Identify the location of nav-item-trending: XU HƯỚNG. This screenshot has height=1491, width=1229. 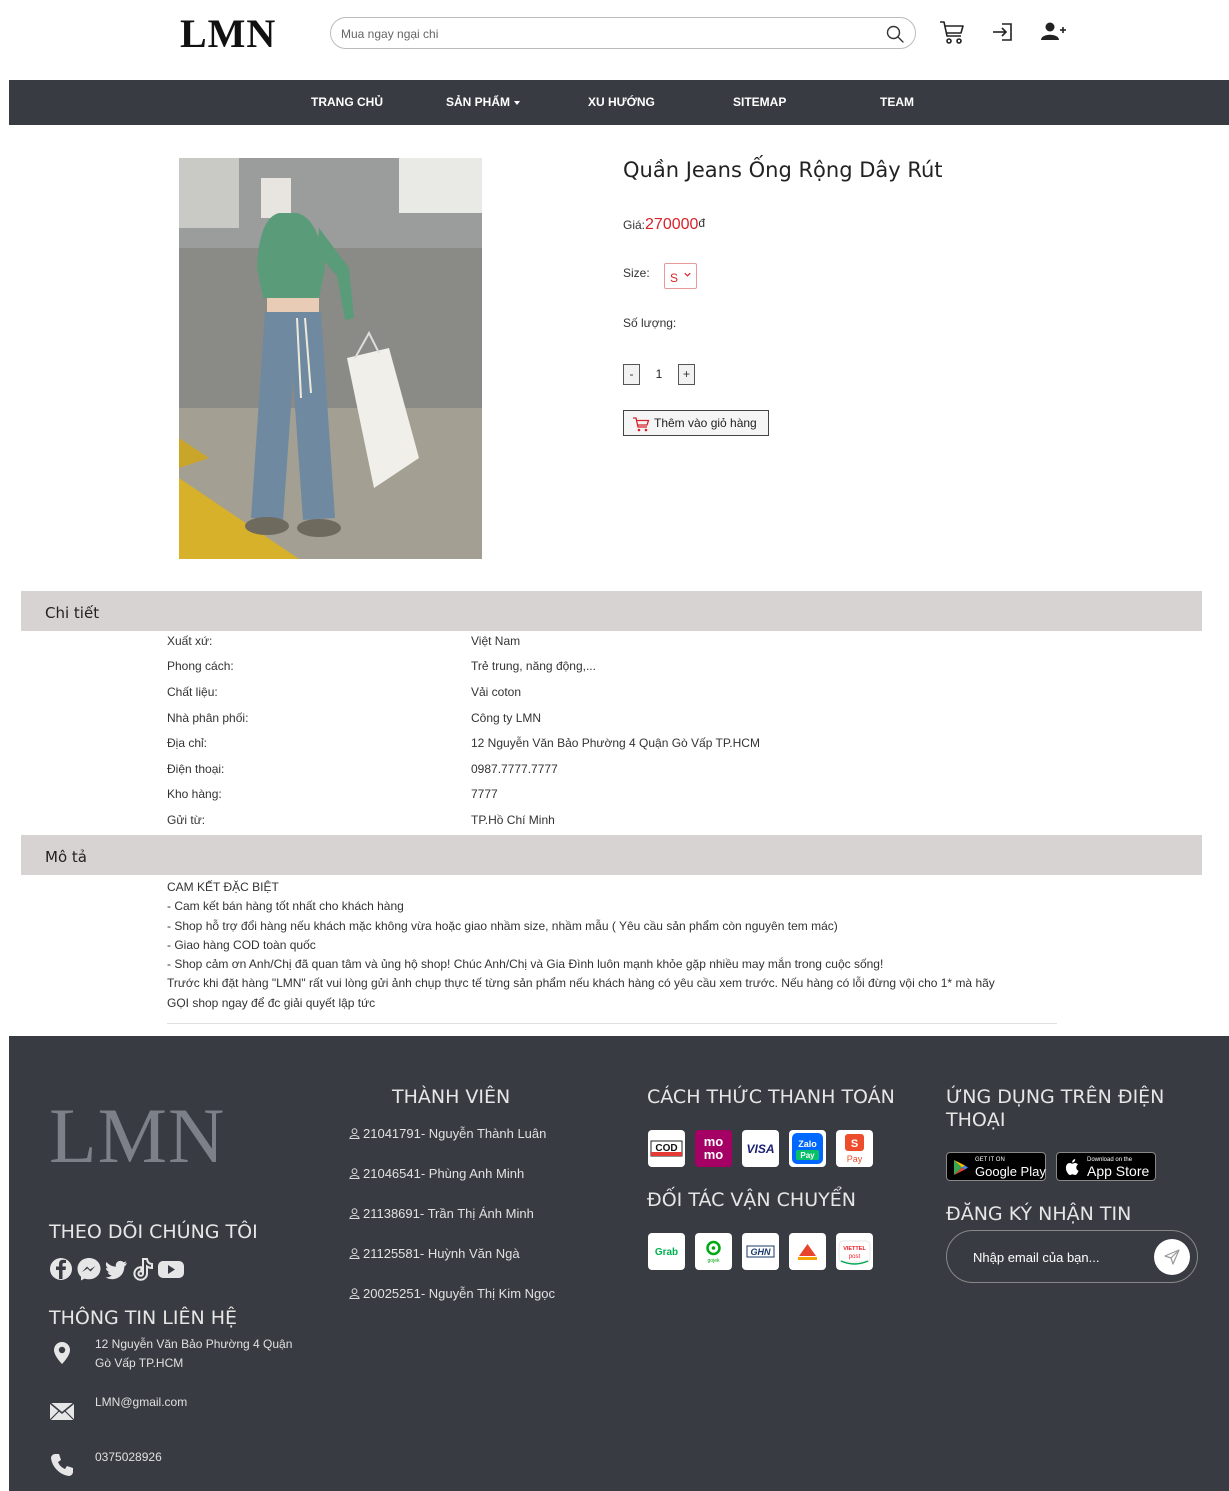
(621, 102).